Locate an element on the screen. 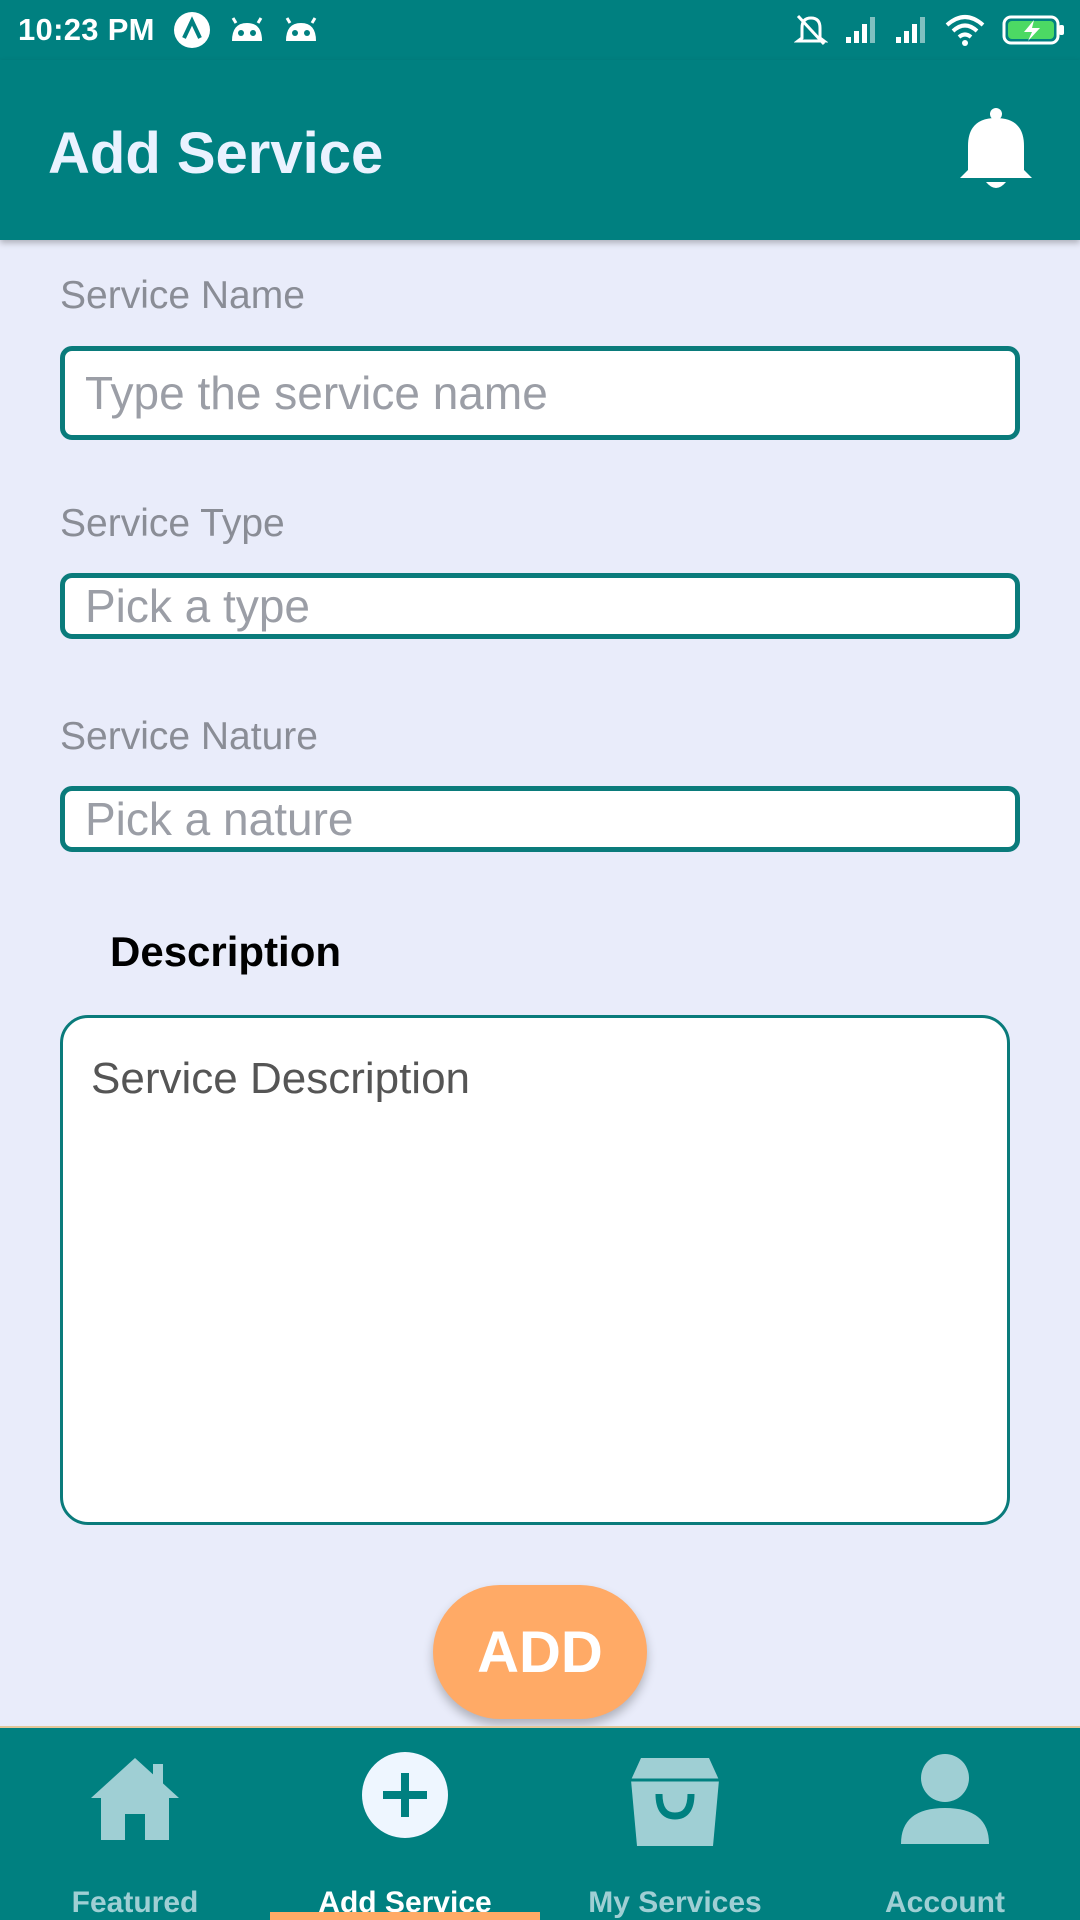 Image resolution: width=1080 pixels, height=1920 pixels. service-name-placeholder: Type the service name is located at coordinates (316, 393).